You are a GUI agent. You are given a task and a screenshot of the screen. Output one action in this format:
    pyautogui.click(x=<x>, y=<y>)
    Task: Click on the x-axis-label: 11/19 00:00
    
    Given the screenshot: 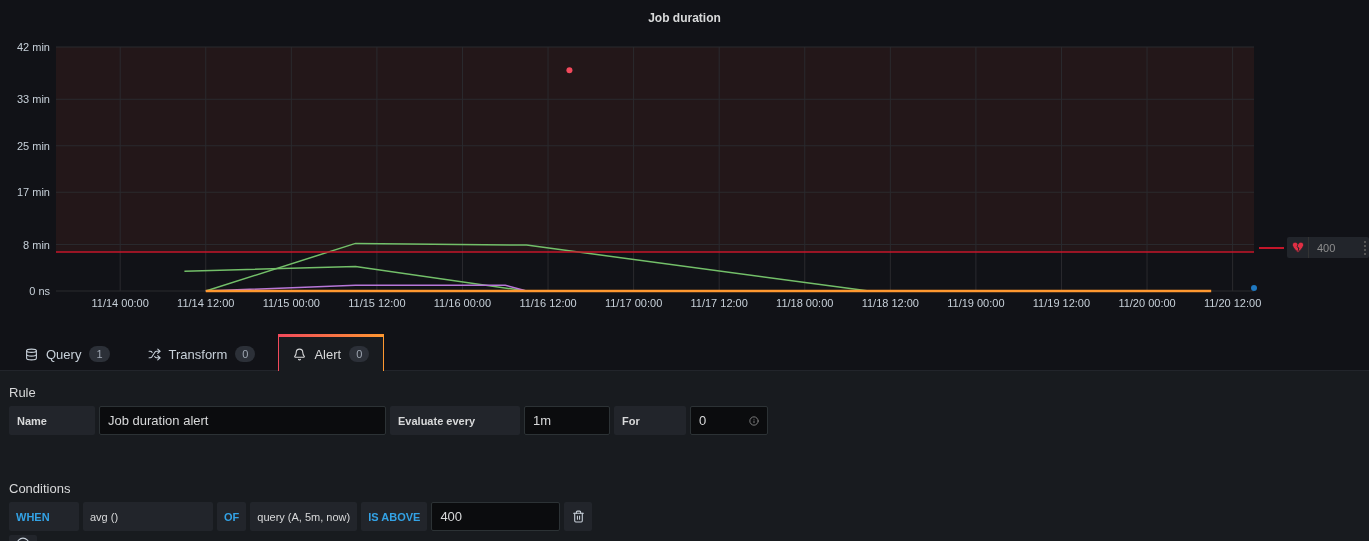 What is the action you would take?
    pyautogui.click(x=976, y=303)
    